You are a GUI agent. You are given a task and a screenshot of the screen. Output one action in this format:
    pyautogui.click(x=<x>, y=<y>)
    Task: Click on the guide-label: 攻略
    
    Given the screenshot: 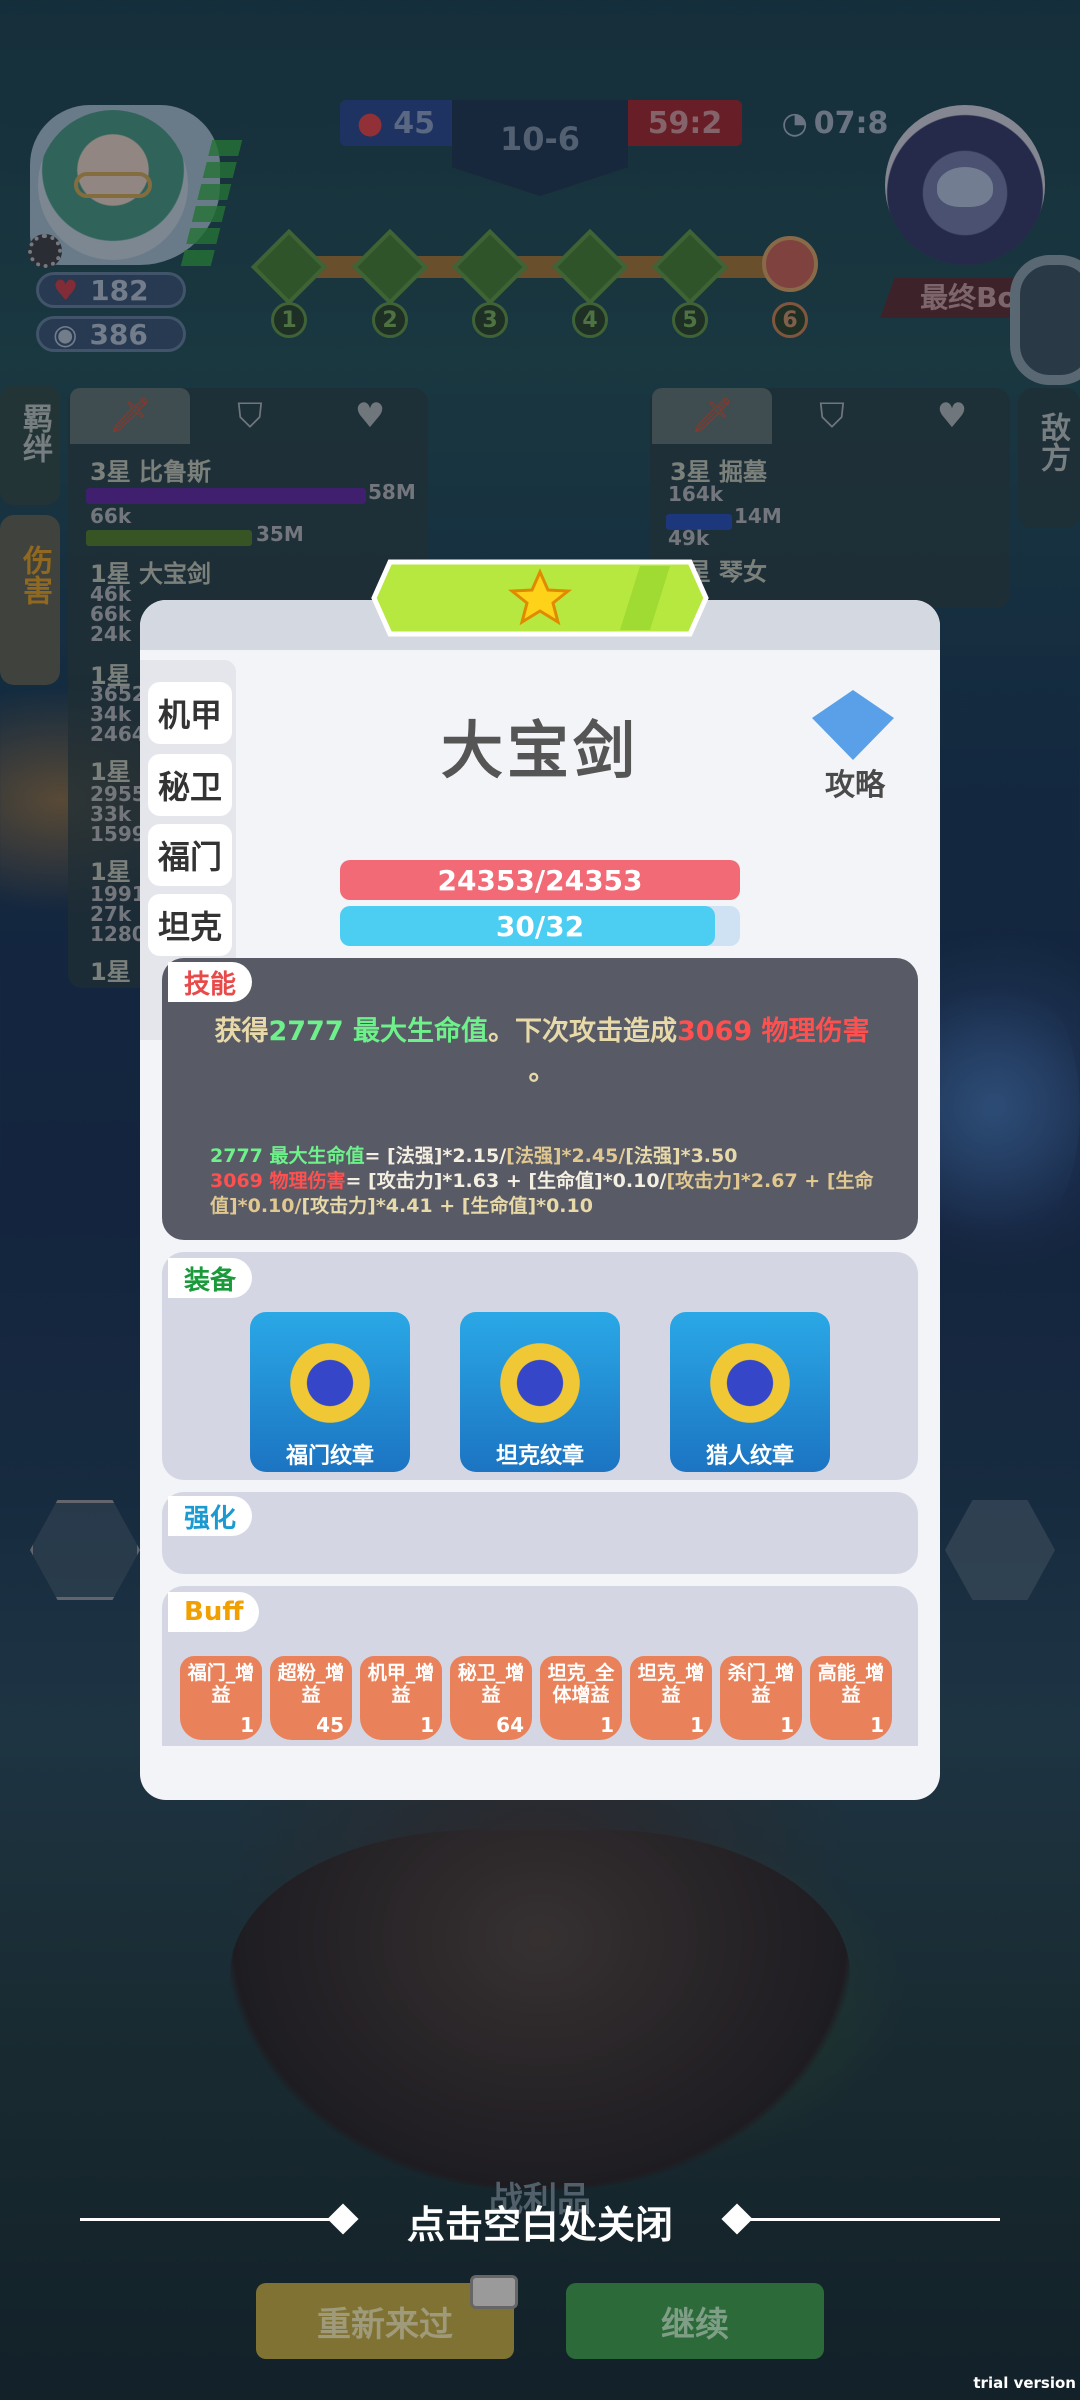 What is the action you would take?
    pyautogui.click(x=855, y=785)
    